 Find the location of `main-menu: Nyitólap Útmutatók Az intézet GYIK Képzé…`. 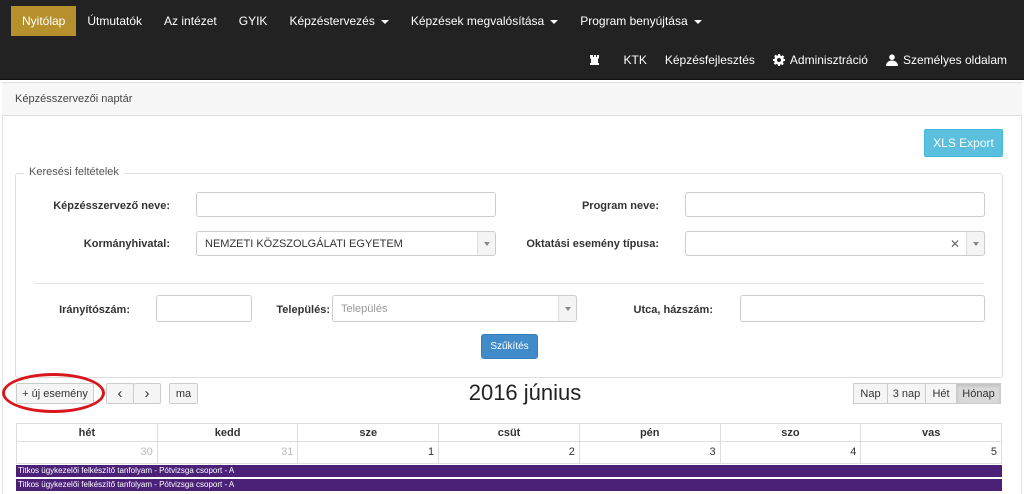

main-menu: Nyitólap Útmutatók Az intézet GYIK Képzé… is located at coordinates (356, 21).